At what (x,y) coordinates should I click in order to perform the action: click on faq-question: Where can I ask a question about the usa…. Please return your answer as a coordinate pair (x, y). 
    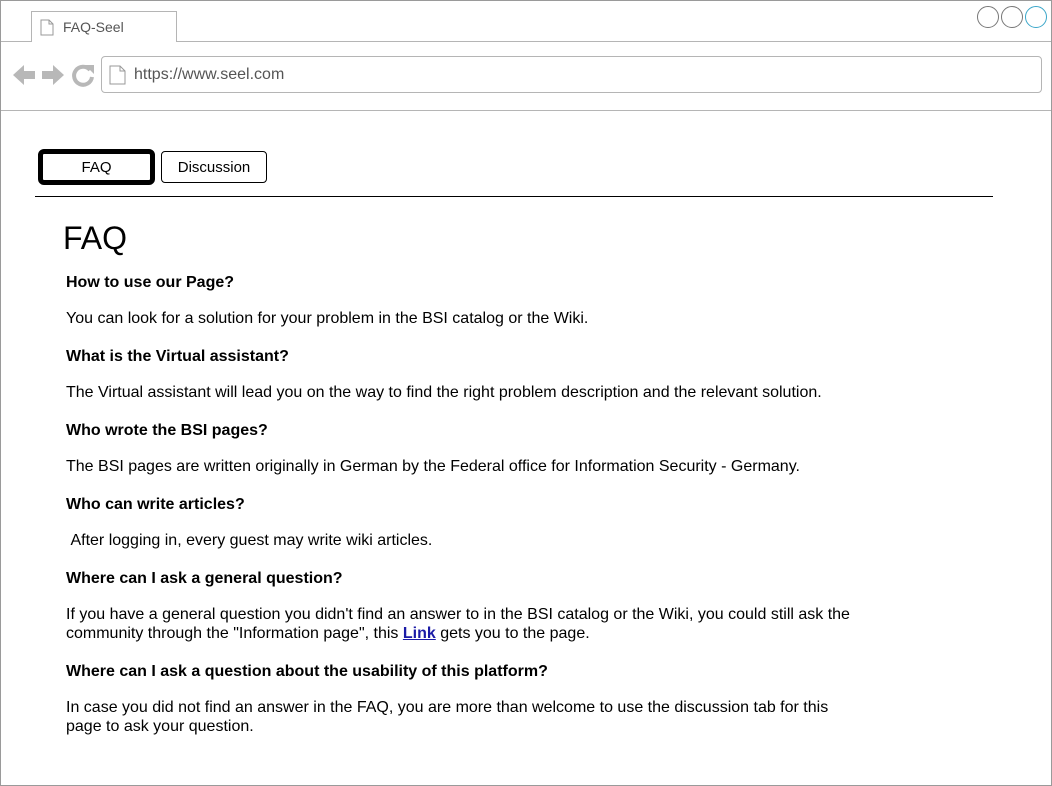
    Looking at the image, I should click on (307, 671).